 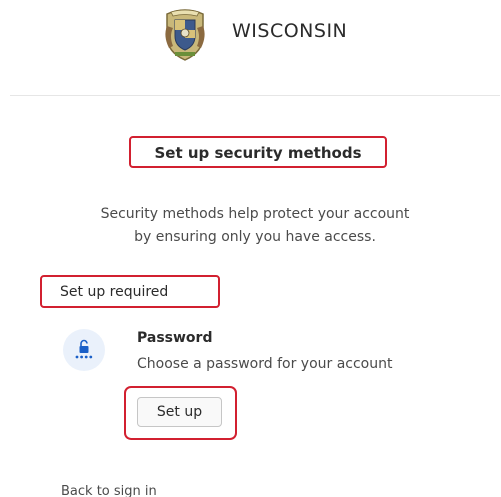 I want to click on description-line-2: by ensuring only you have access., so click(x=255, y=237).